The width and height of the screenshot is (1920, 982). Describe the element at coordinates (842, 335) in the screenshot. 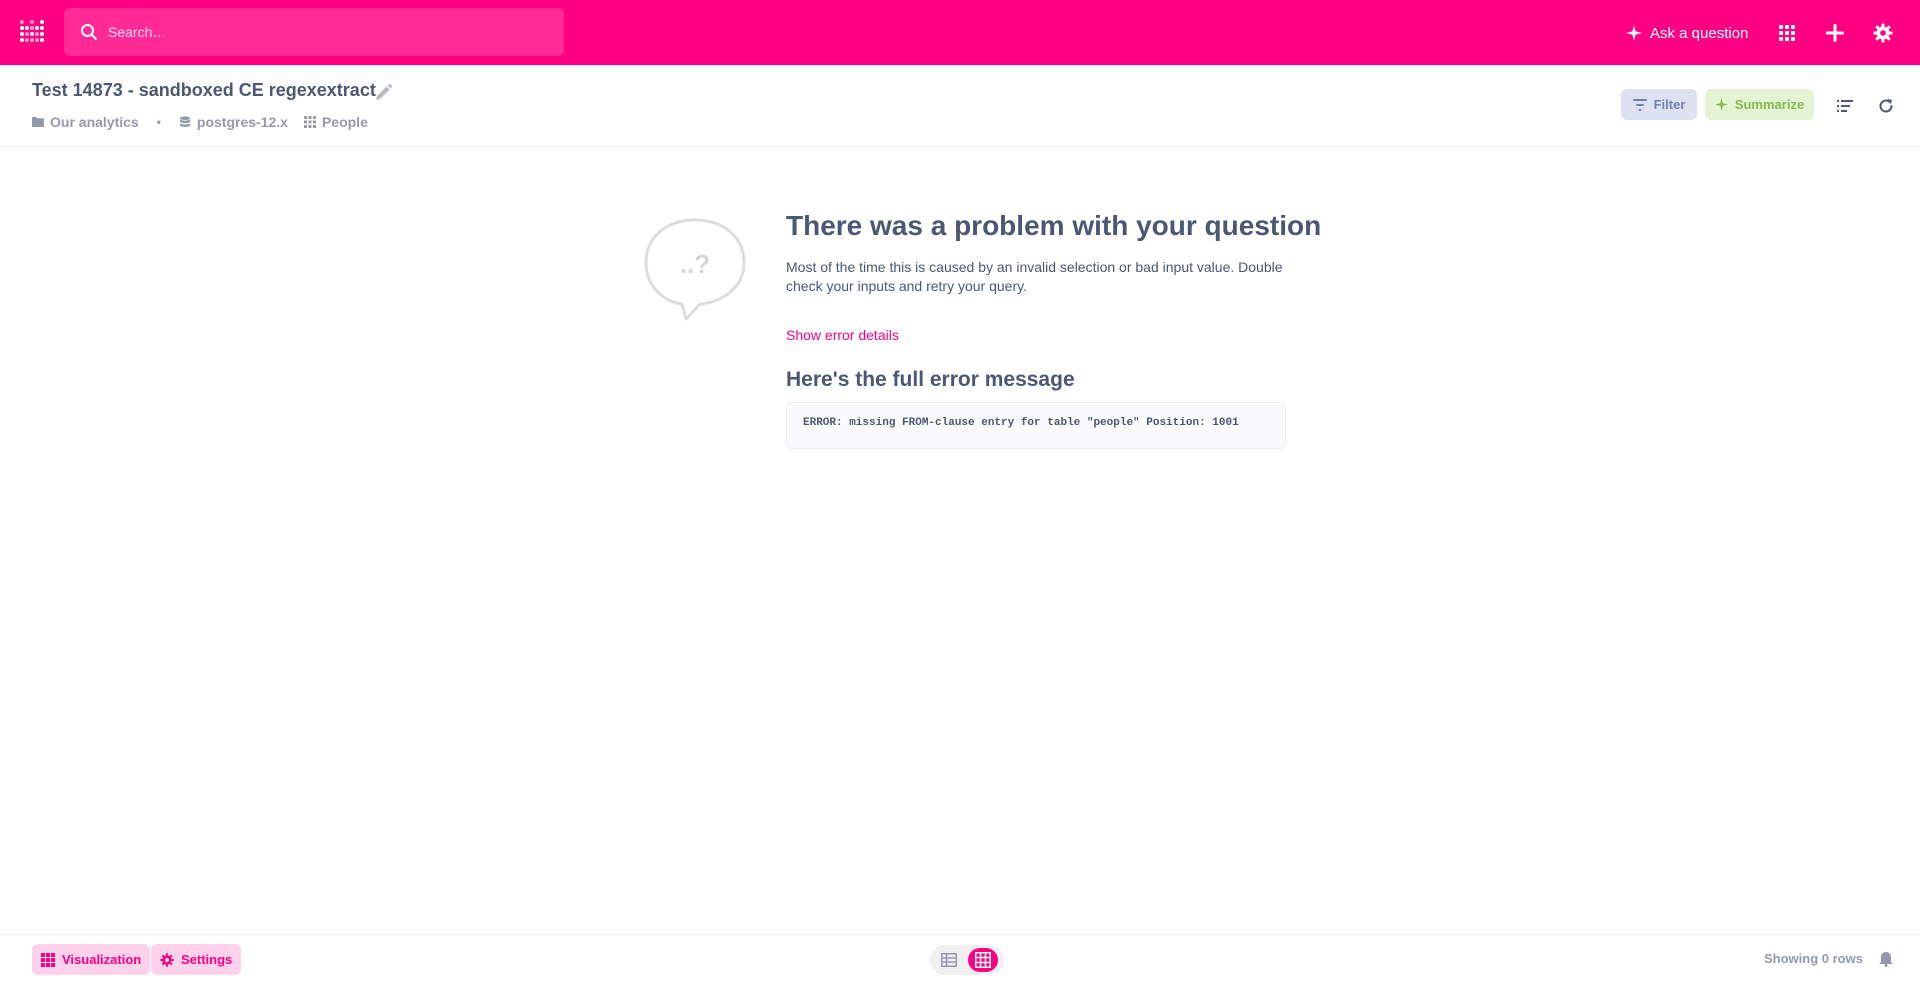

I see `show-error-details-link: Show error details` at that location.